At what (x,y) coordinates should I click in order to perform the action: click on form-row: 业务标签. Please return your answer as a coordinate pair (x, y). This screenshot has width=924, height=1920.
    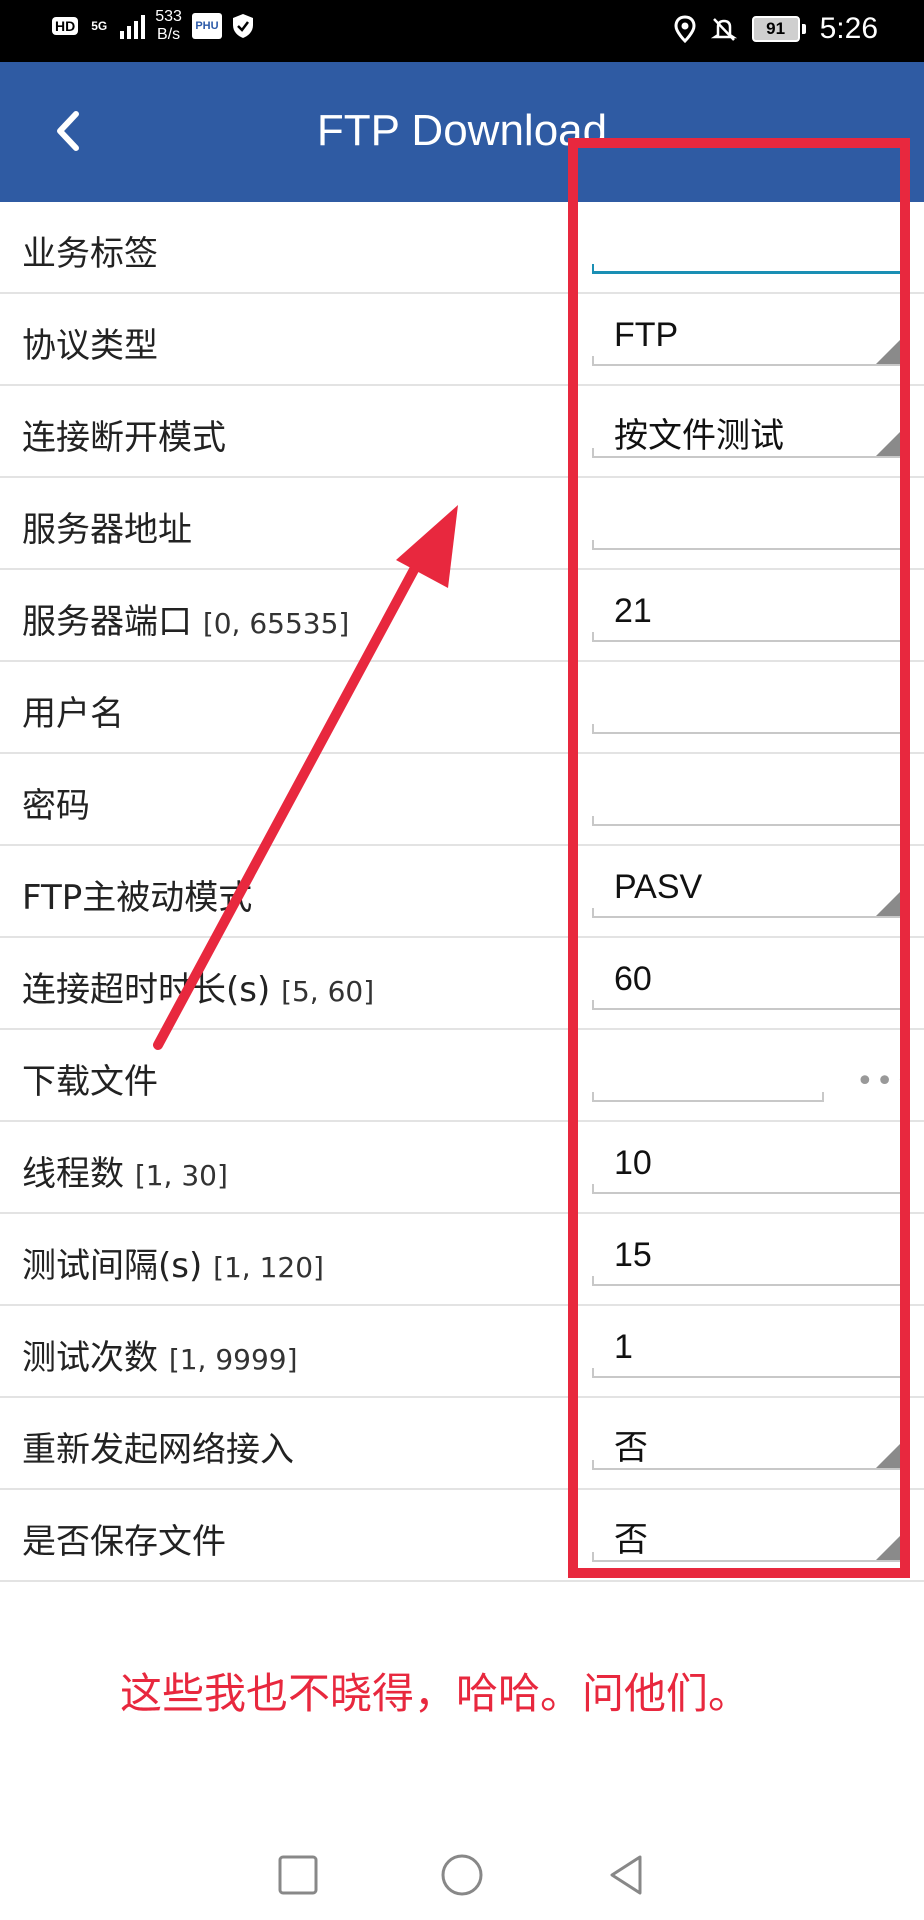
    Looking at the image, I should click on (462, 248).